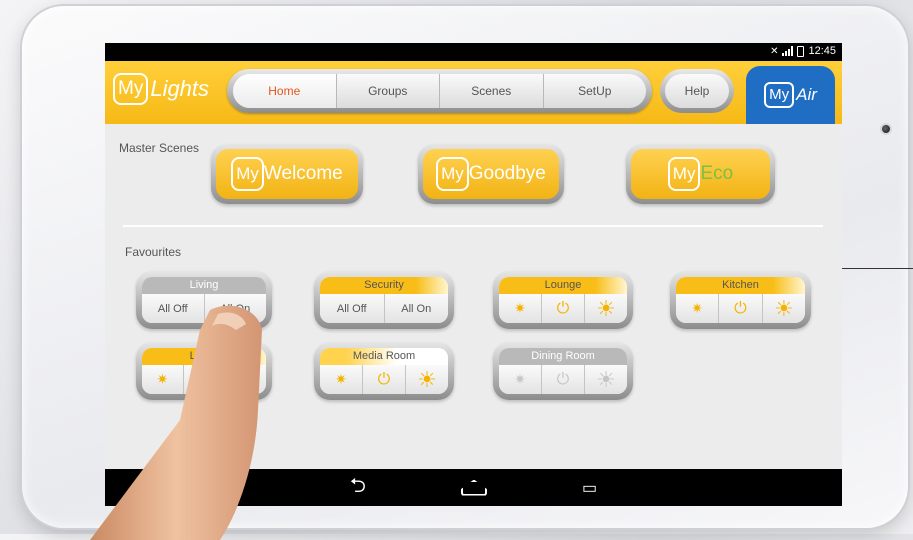 The image size is (913, 540). What do you see at coordinates (180, 88) in the screenshot?
I see `logo-name: Lights` at bounding box center [180, 88].